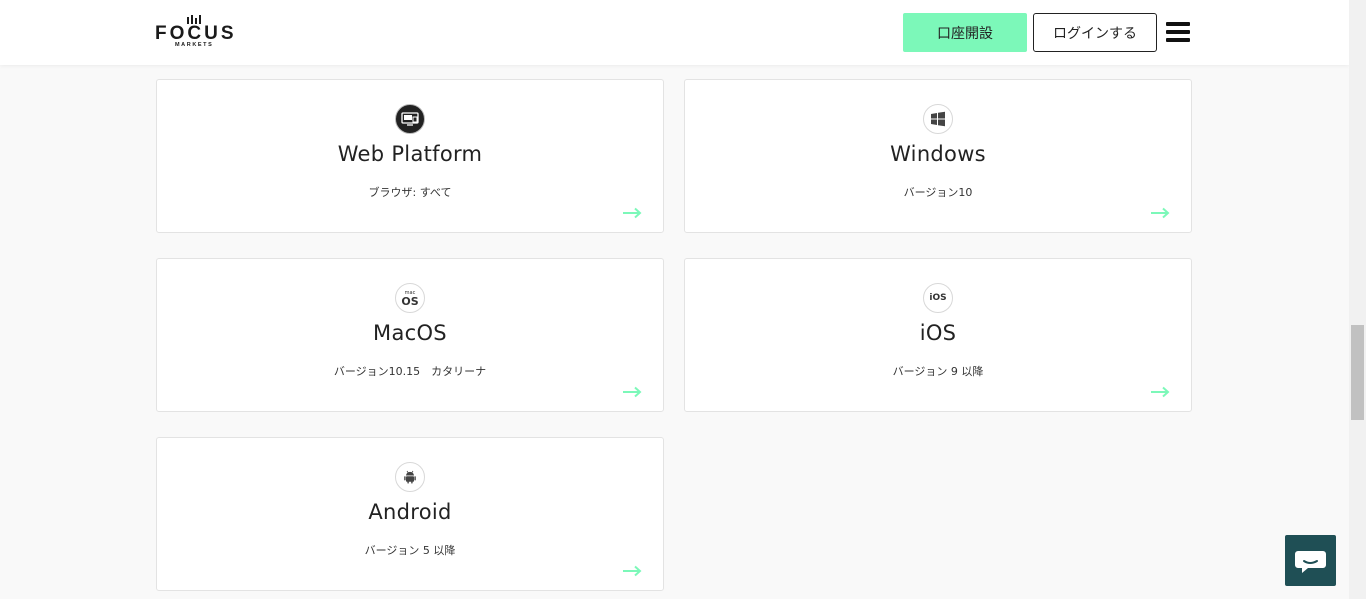 This screenshot has height=599, width=1366. What do you see at coordinates (938, 371) in the screenshot?
I see `platform-subtitle: バージョン 9 以降` at bounding box center [938, 371].